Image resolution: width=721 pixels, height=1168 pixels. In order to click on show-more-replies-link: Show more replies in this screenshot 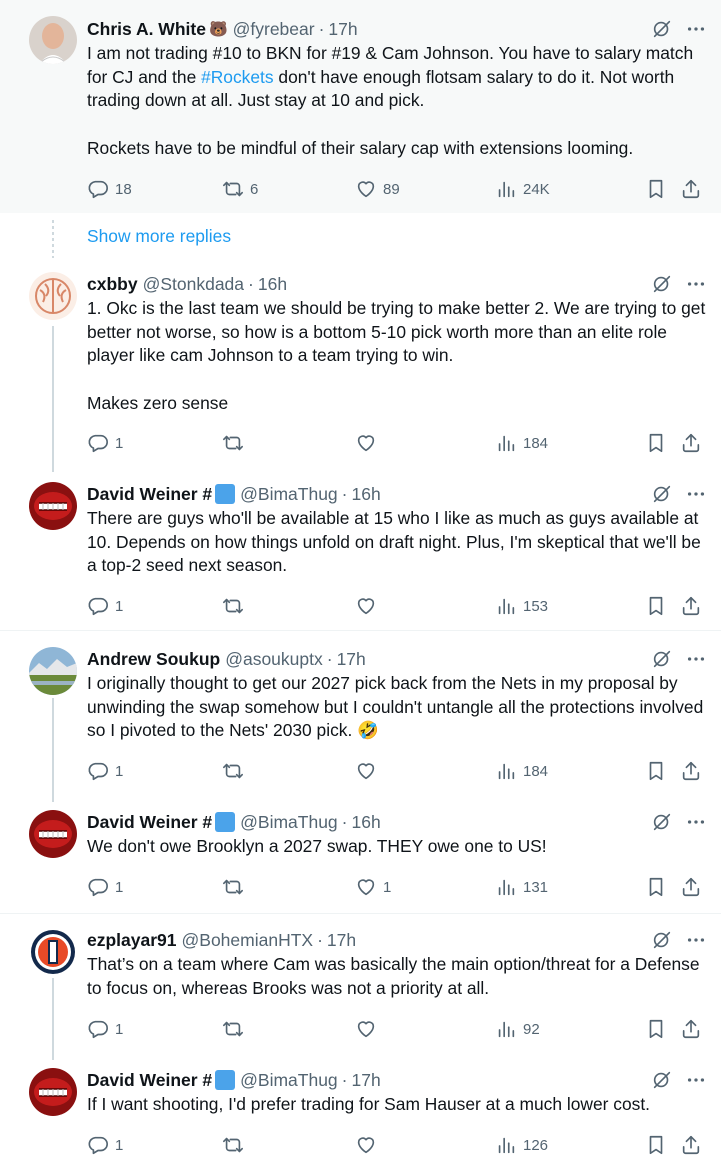, I will do `click(159, 236)`.